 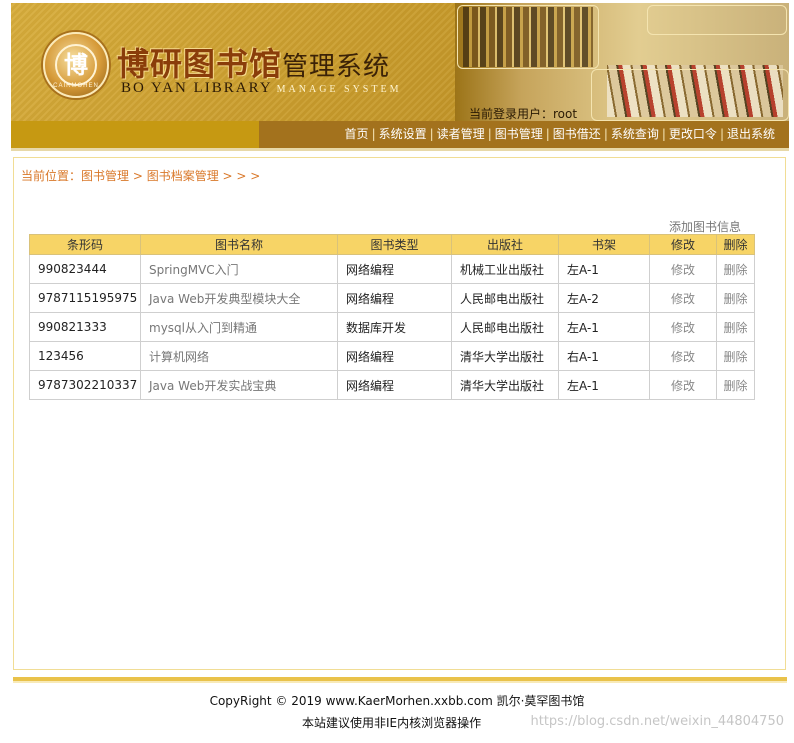 I want to click on main-nav-bar: 首页 | 系统设置 | 读者管理 | 图书管理 | 图书借还 | 系统查询 | 更改口令 | 退出系统, so click(x=400, y=134).